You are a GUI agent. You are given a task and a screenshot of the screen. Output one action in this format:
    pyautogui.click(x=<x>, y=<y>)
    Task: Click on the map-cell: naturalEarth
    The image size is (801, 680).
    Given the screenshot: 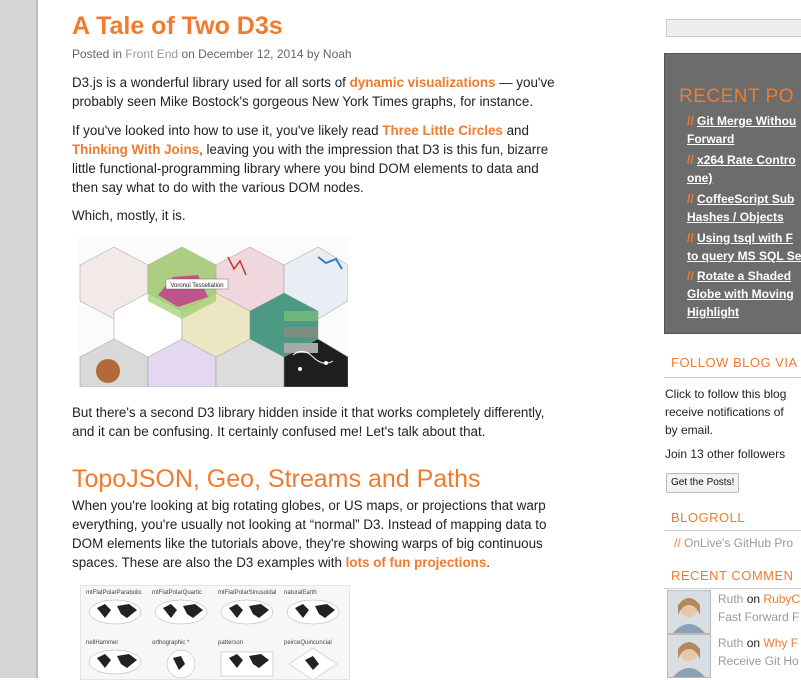 What is the action you would take?
    pyautogui.click(x=313, y=609)
    